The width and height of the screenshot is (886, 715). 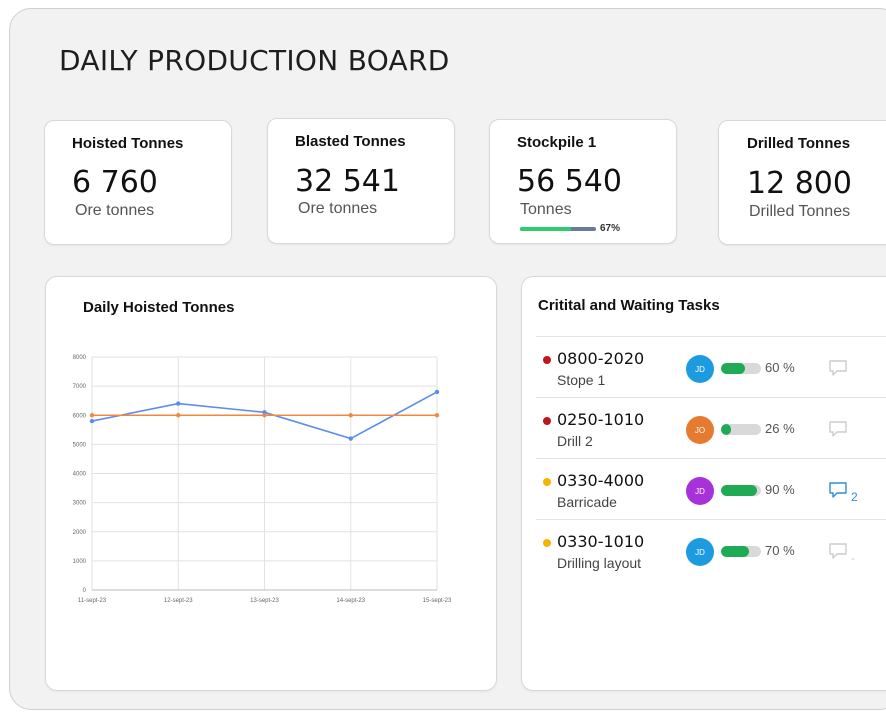 I want to click on avatar: JO, so click(x=700, y=430).